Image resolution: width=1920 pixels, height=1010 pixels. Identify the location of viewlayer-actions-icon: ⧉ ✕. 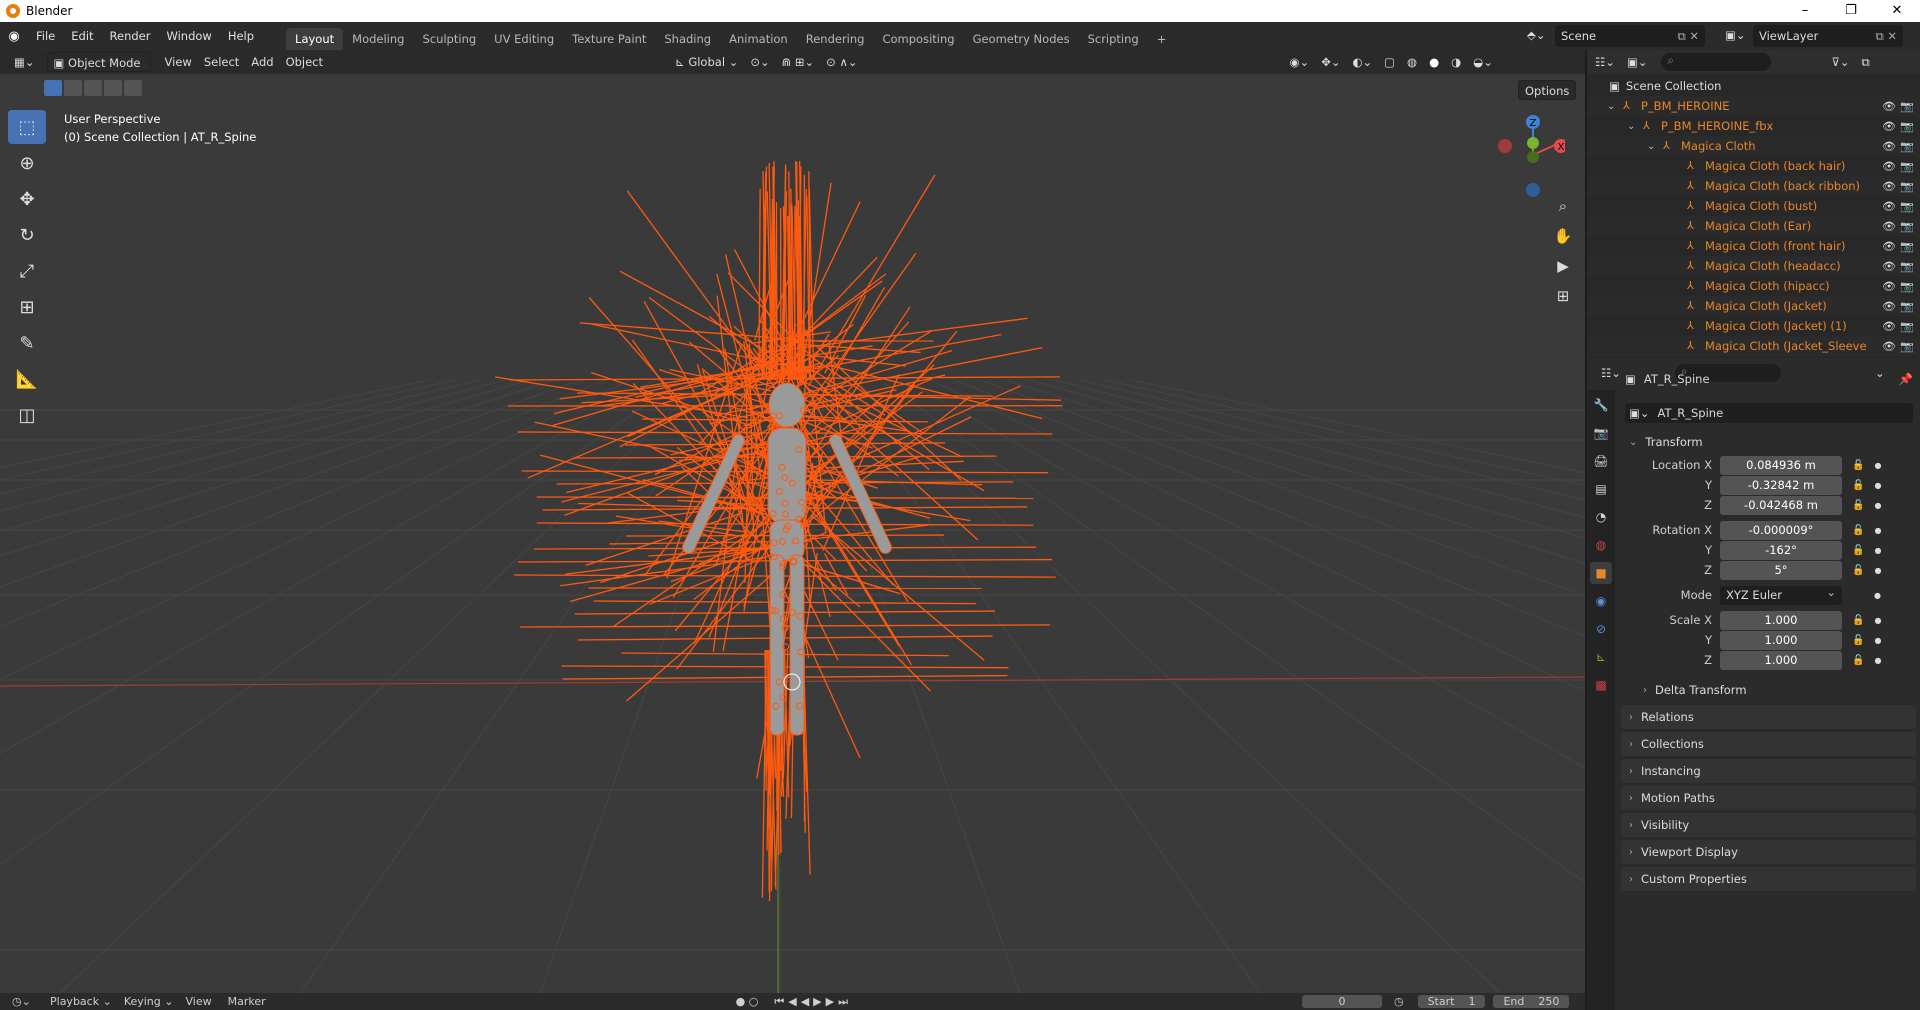
(1886, 36).